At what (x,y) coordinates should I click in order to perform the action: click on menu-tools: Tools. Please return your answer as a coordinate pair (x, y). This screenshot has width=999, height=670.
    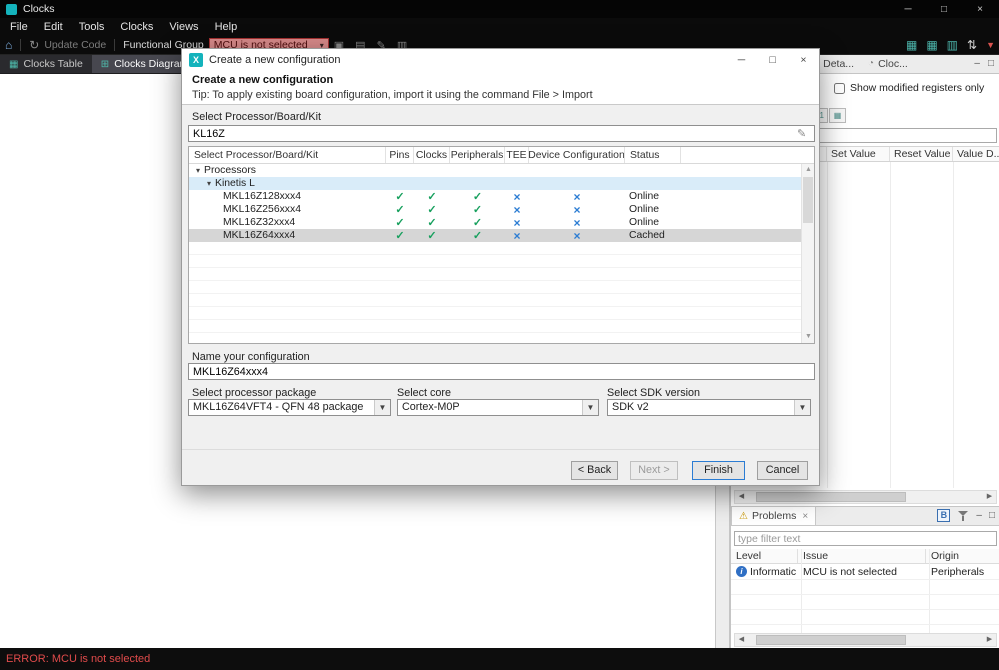
    Looking at the image, I should click on (92, 27).